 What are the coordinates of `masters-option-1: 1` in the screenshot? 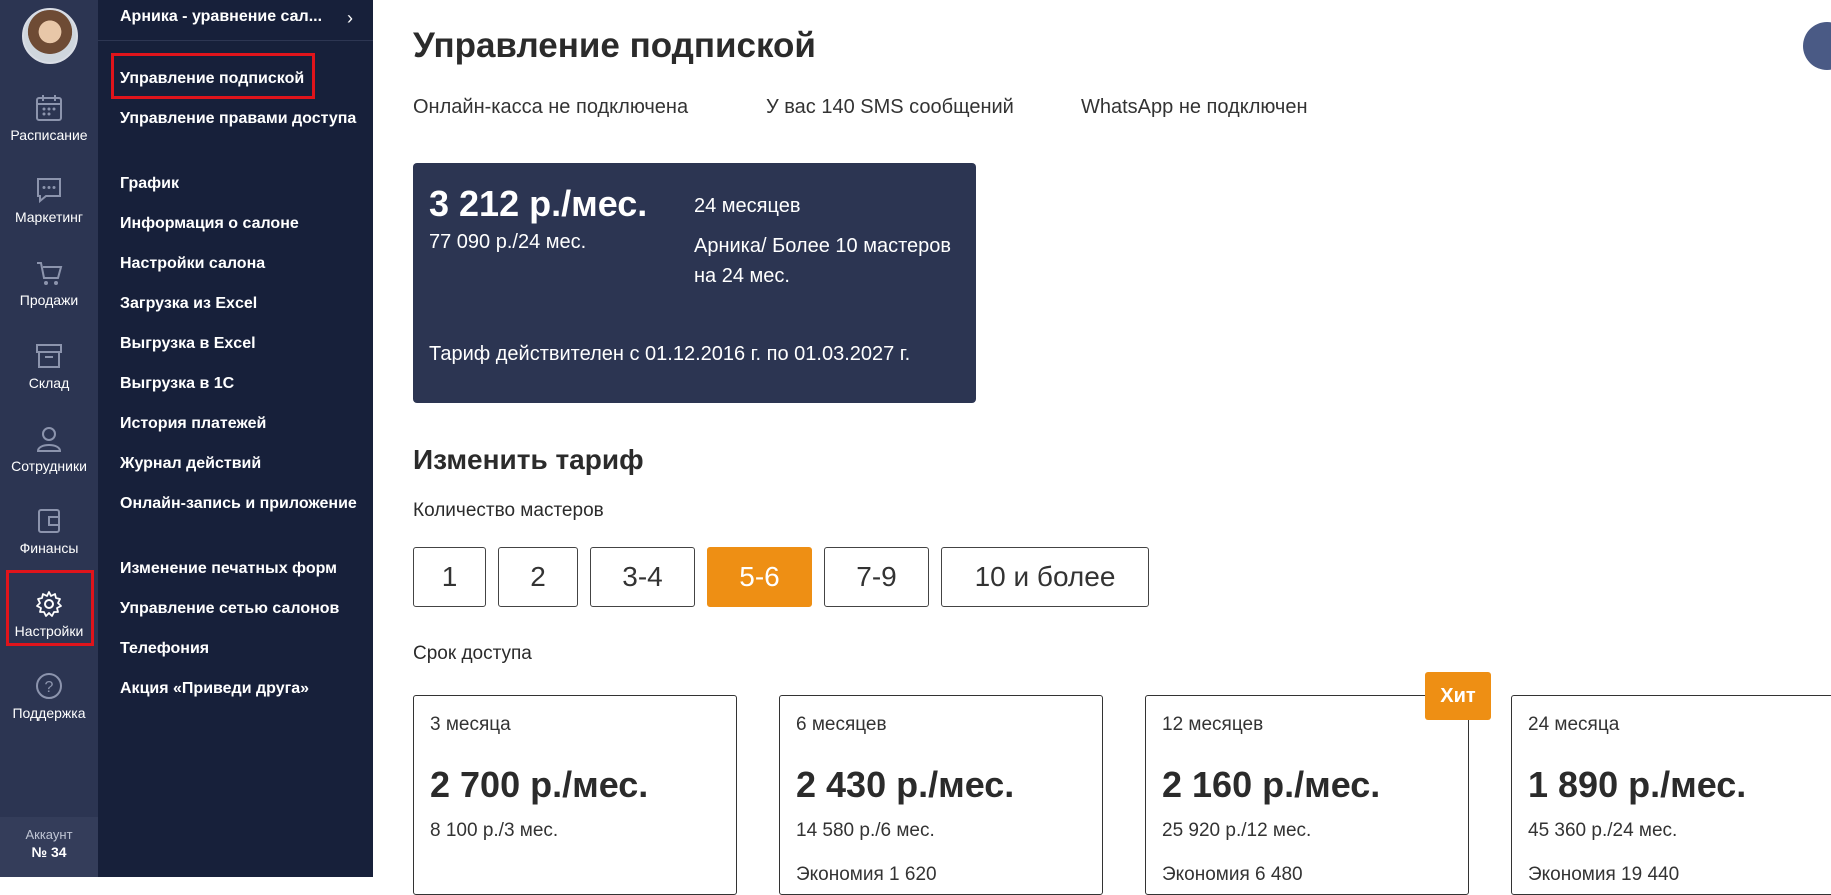 It's located at (449, 577).